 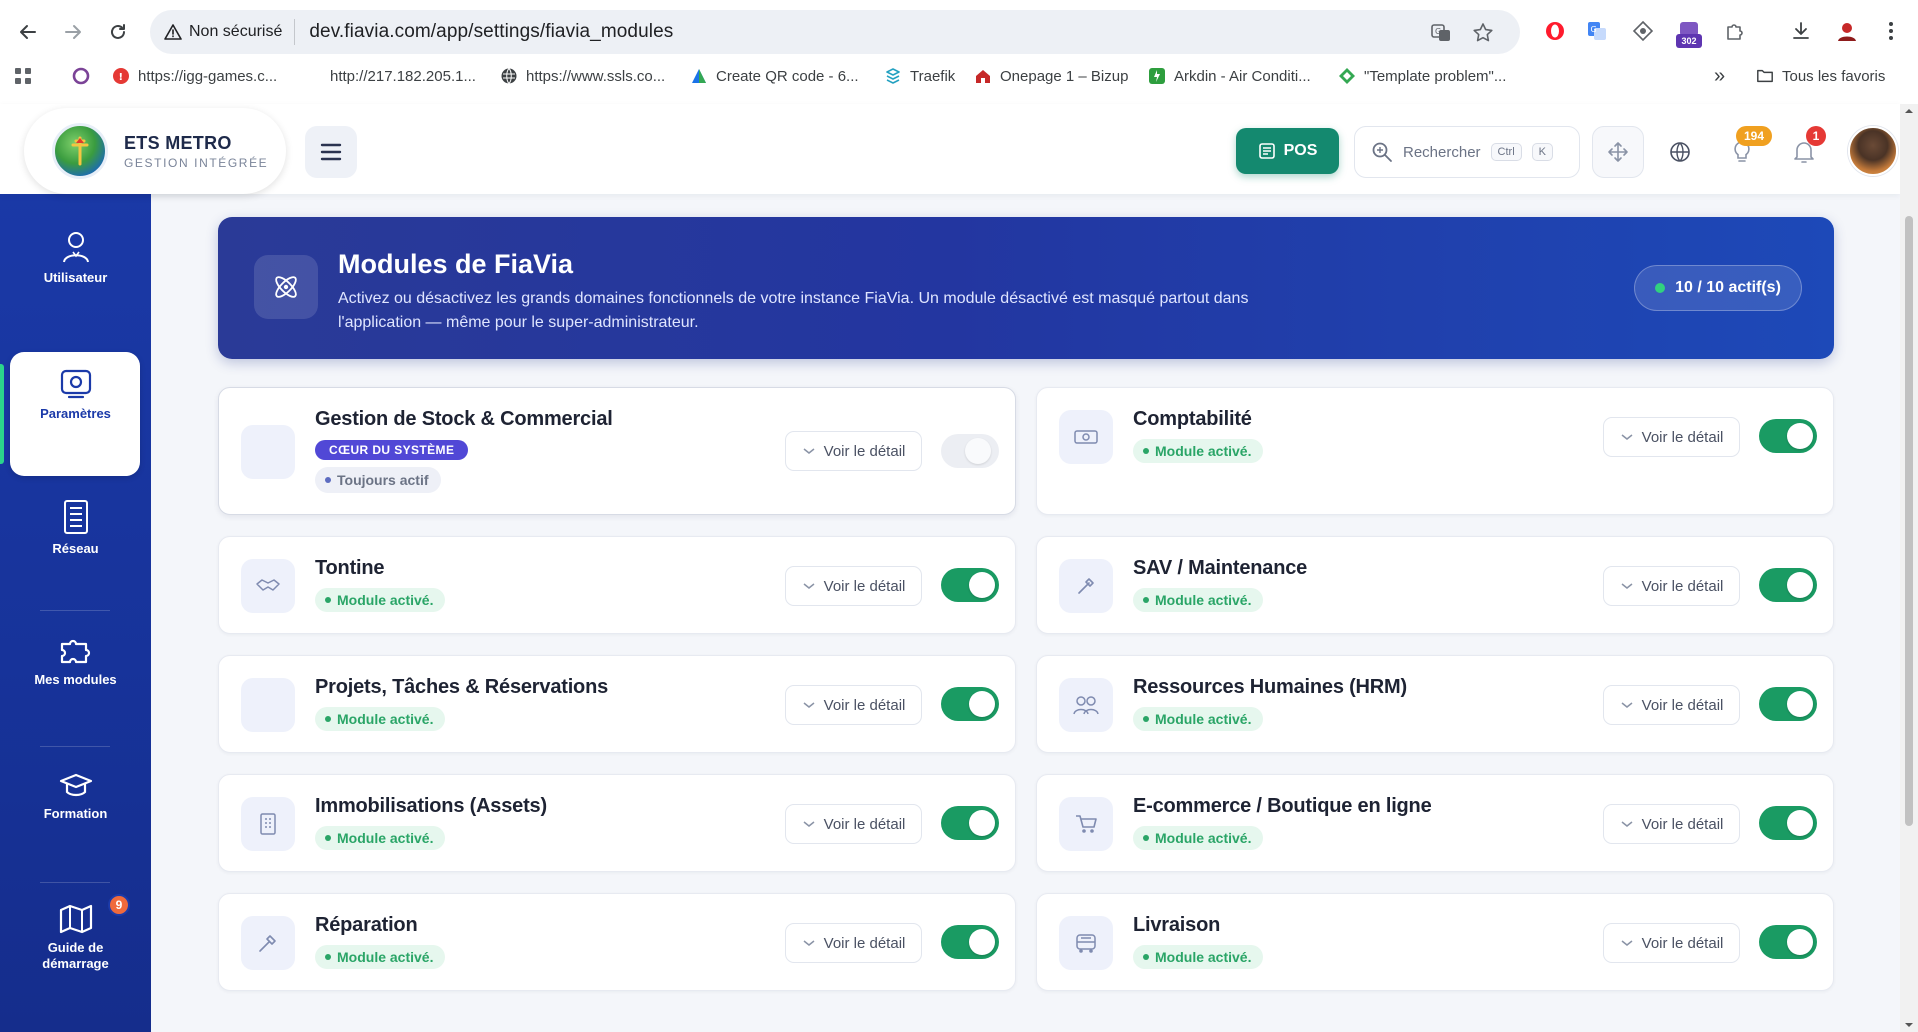 I want to click on extensions-puzzle-icon, so click(x=1735, y=31).